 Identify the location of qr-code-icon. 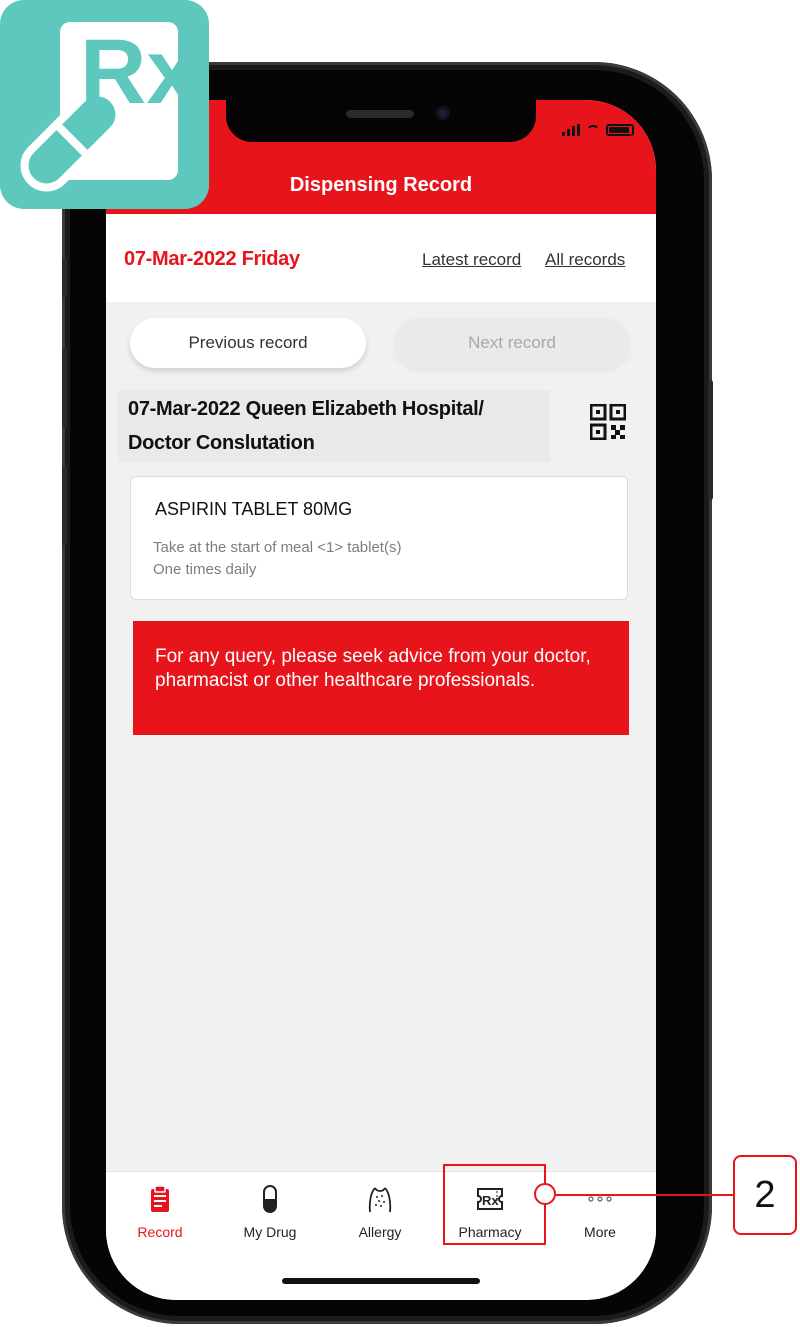
(608, 422).